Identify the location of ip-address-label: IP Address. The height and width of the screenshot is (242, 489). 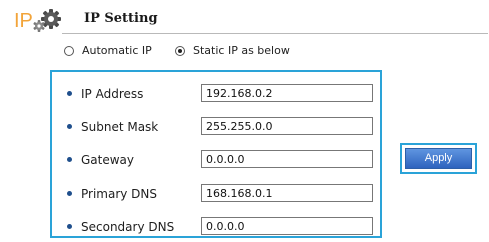
(112, 94).